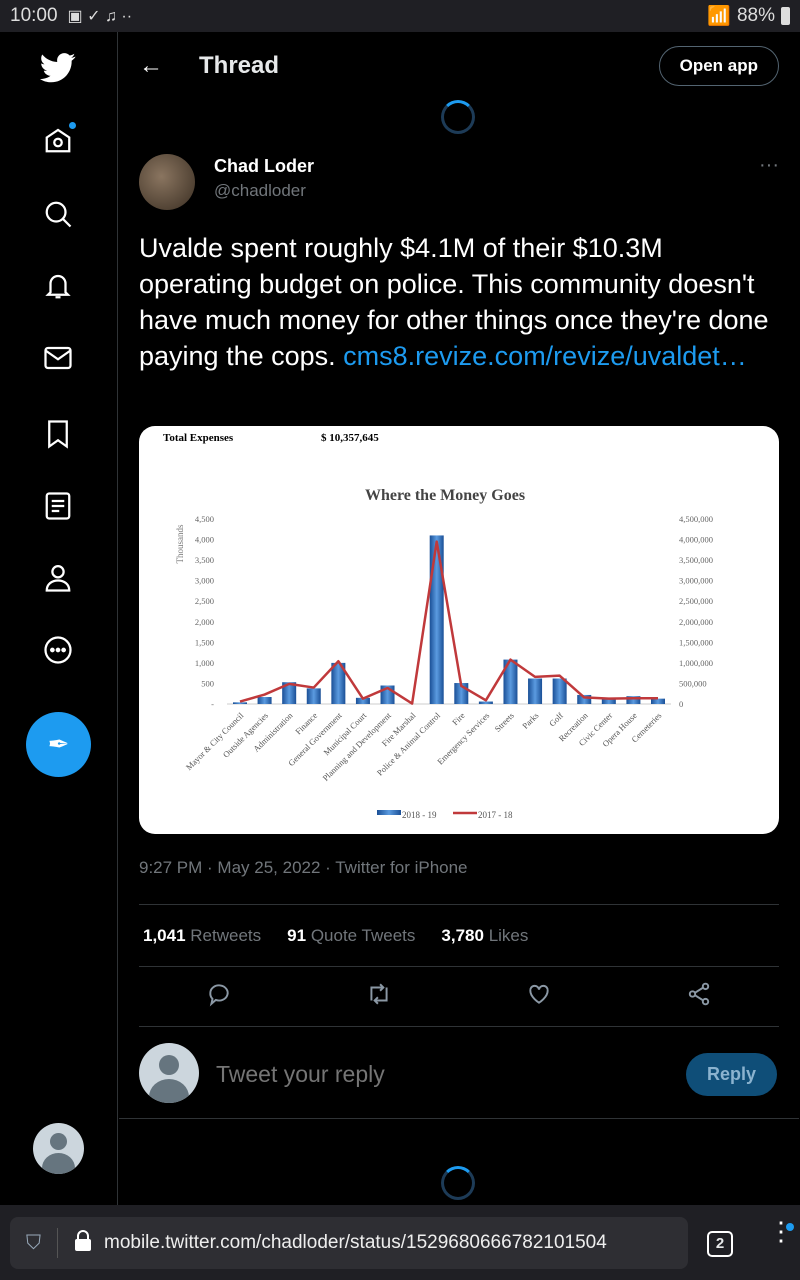 The image size is (800, 1280). Describe the element at coordinates (350, 438) in the screenshot. I see `header-value: $ 10,357,645` at that location.